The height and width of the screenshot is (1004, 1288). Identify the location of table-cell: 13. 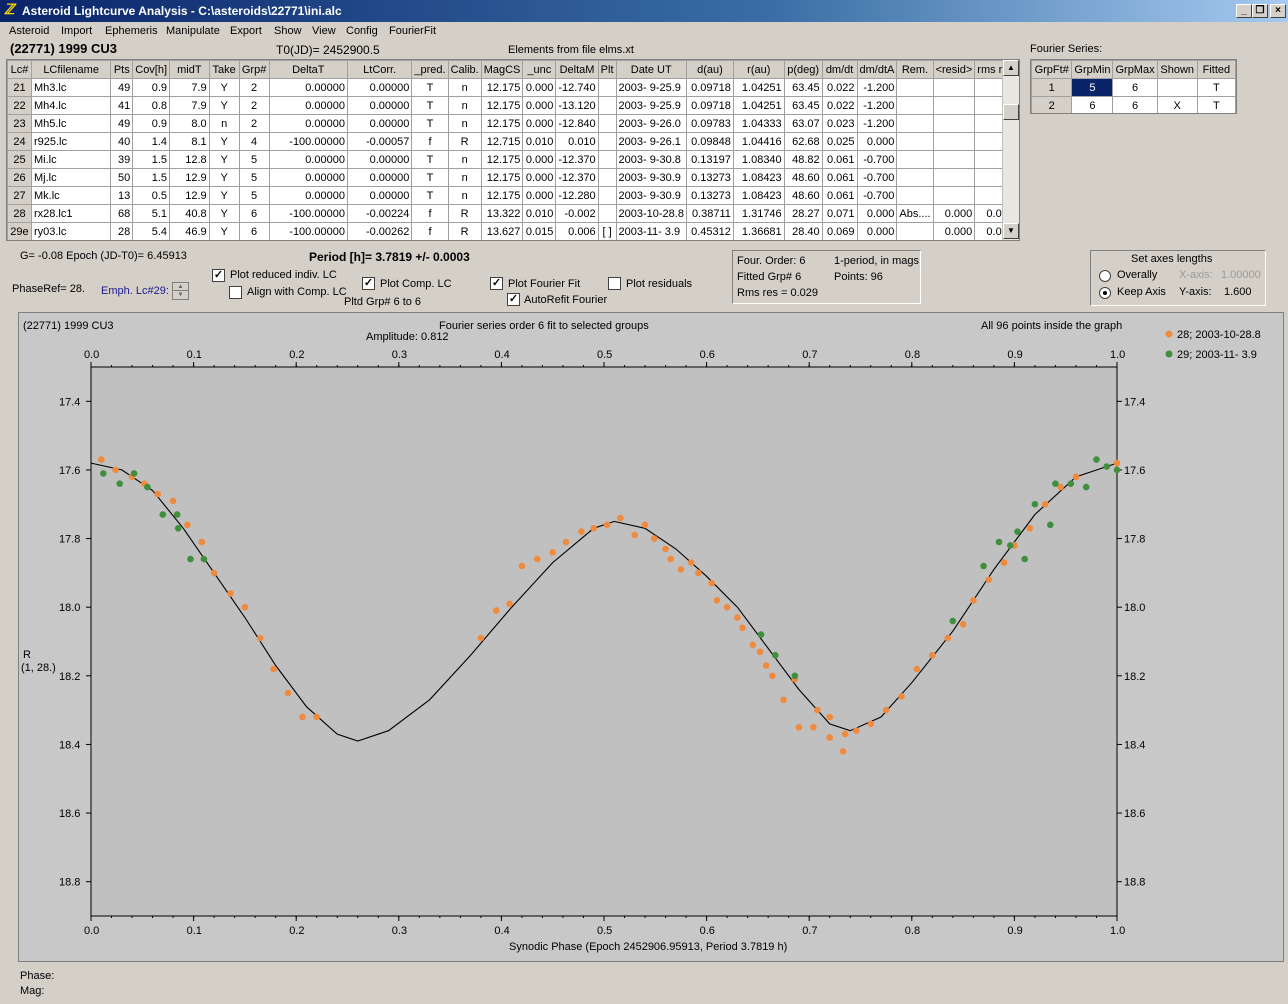
(122, 195).